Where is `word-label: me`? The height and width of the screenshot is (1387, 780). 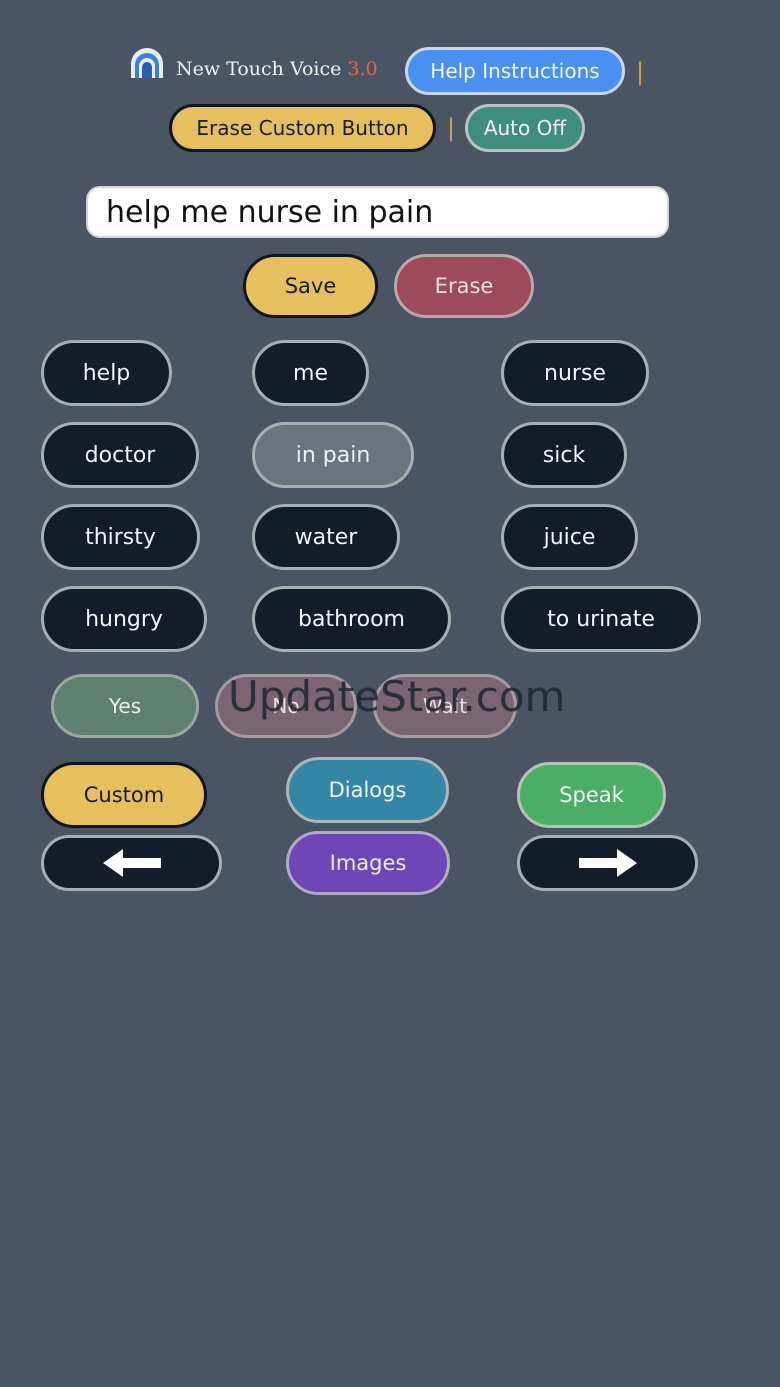 word-label: me is located at coordinates (310, 373).